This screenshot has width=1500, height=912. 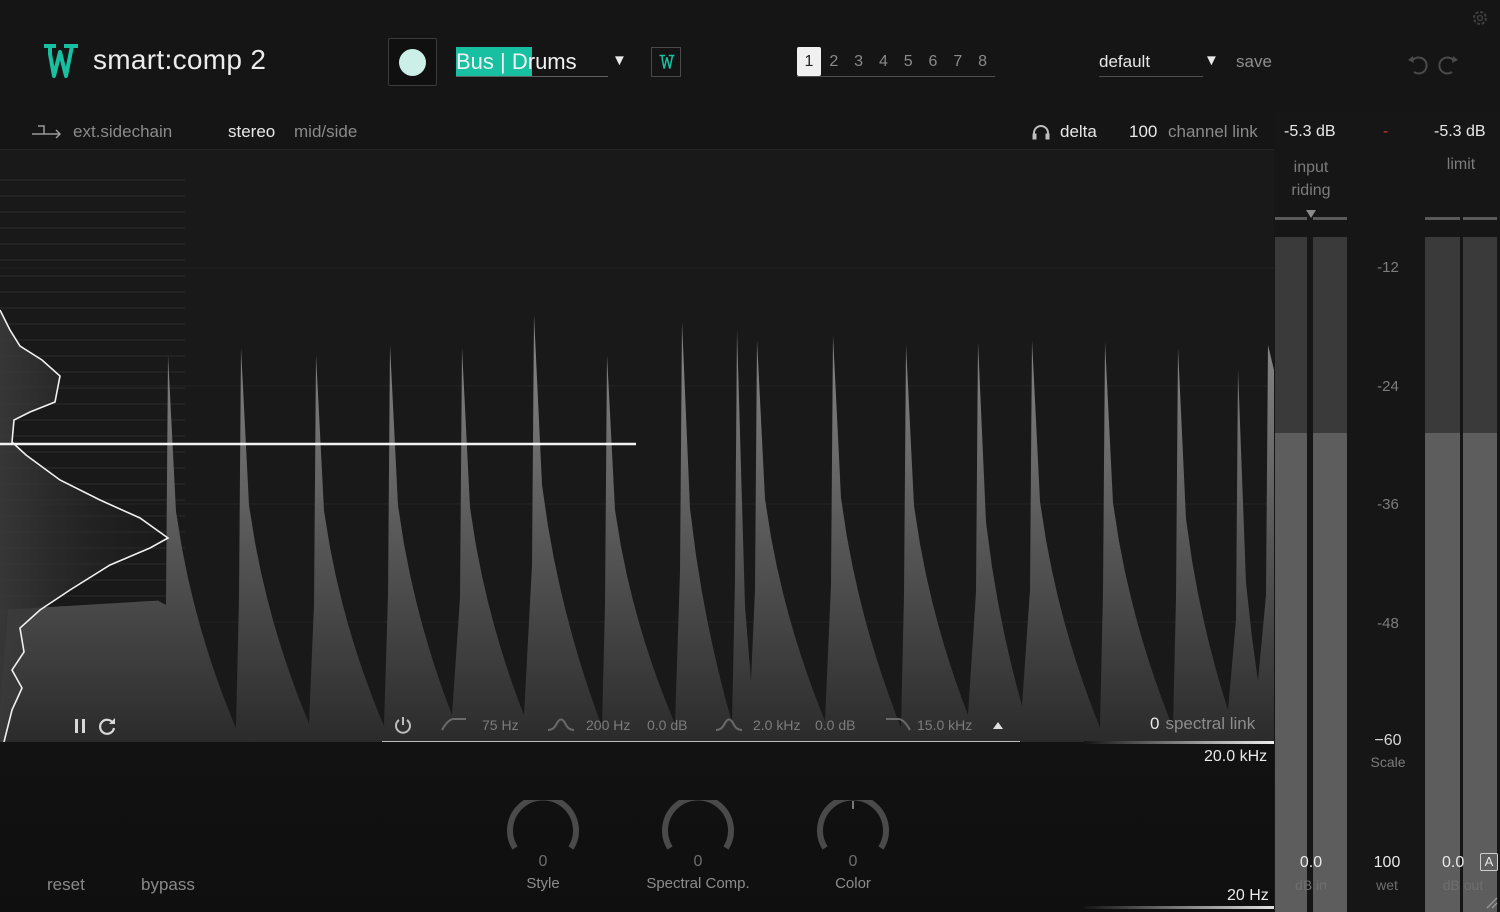 I want to click on learn-indicator-icon, so click(x=412, y=62).